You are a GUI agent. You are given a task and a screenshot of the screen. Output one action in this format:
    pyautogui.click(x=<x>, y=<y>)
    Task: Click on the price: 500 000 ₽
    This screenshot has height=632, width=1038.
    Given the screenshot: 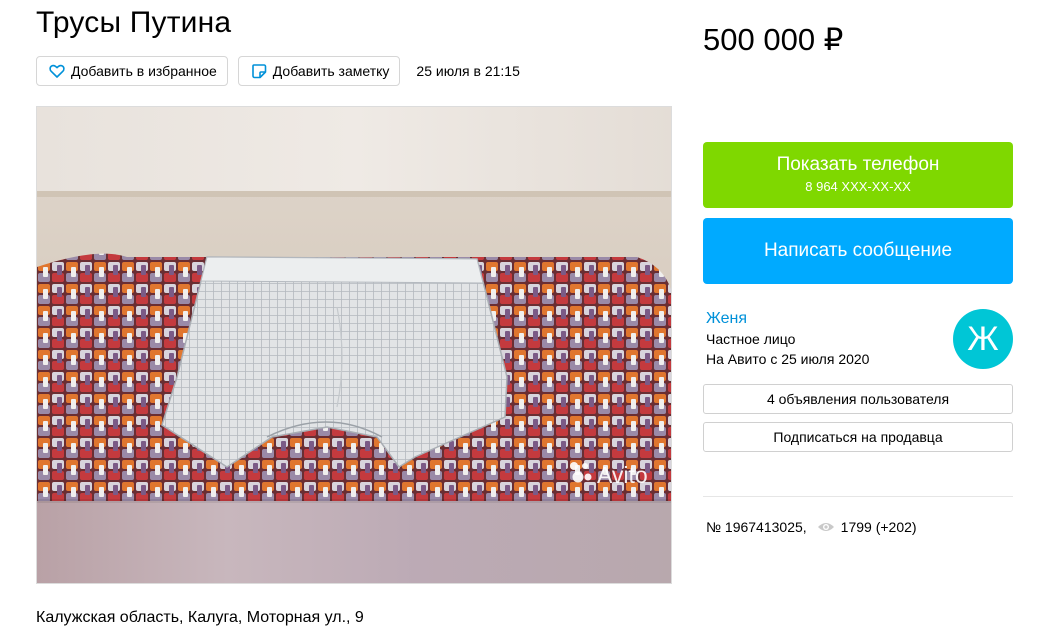 What is the action you would take?
    pyautogui.click(x=773, y=39)
    